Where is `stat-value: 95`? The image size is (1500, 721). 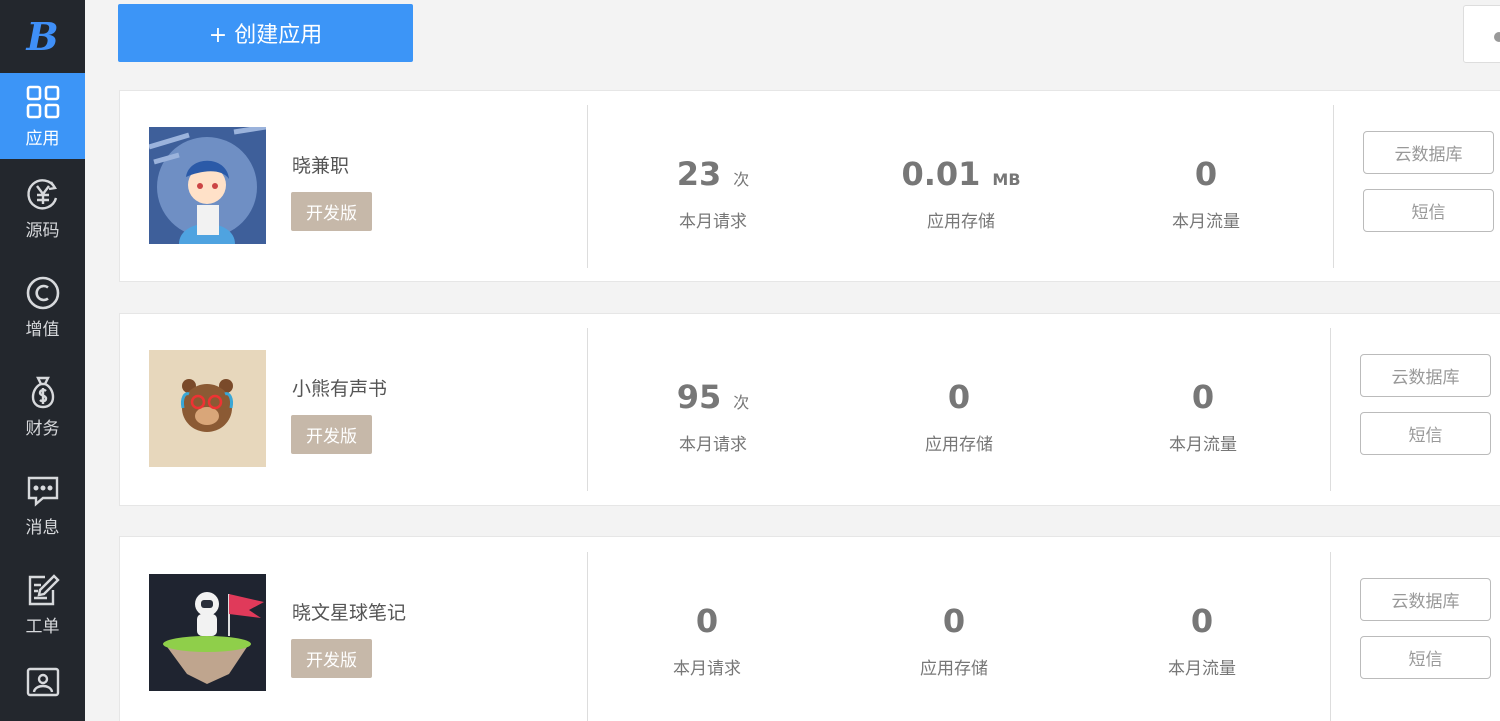
stat-value: 95 is located at coordinates (699, 397).